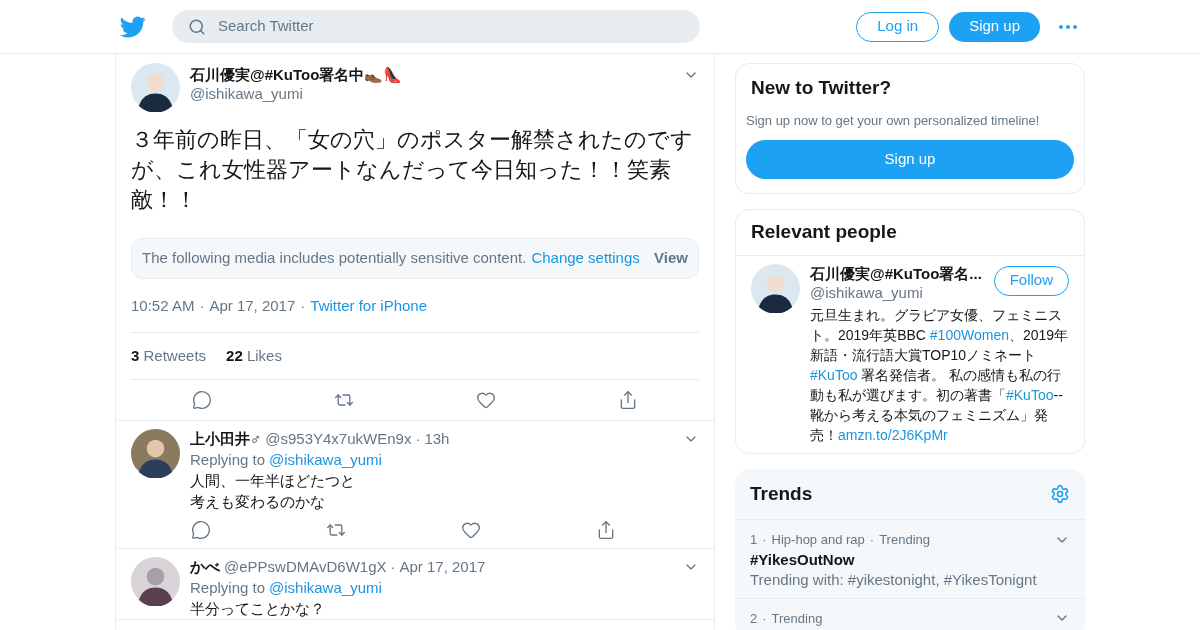  I want to click on view-button: View, so click(671, 258).